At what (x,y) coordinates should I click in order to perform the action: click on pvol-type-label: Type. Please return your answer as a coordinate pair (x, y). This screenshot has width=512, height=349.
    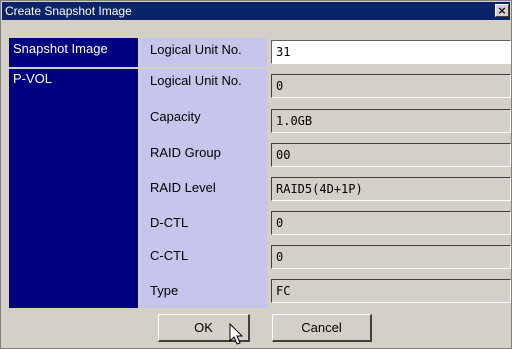
    Looking at the image, I should click on (164, 290).